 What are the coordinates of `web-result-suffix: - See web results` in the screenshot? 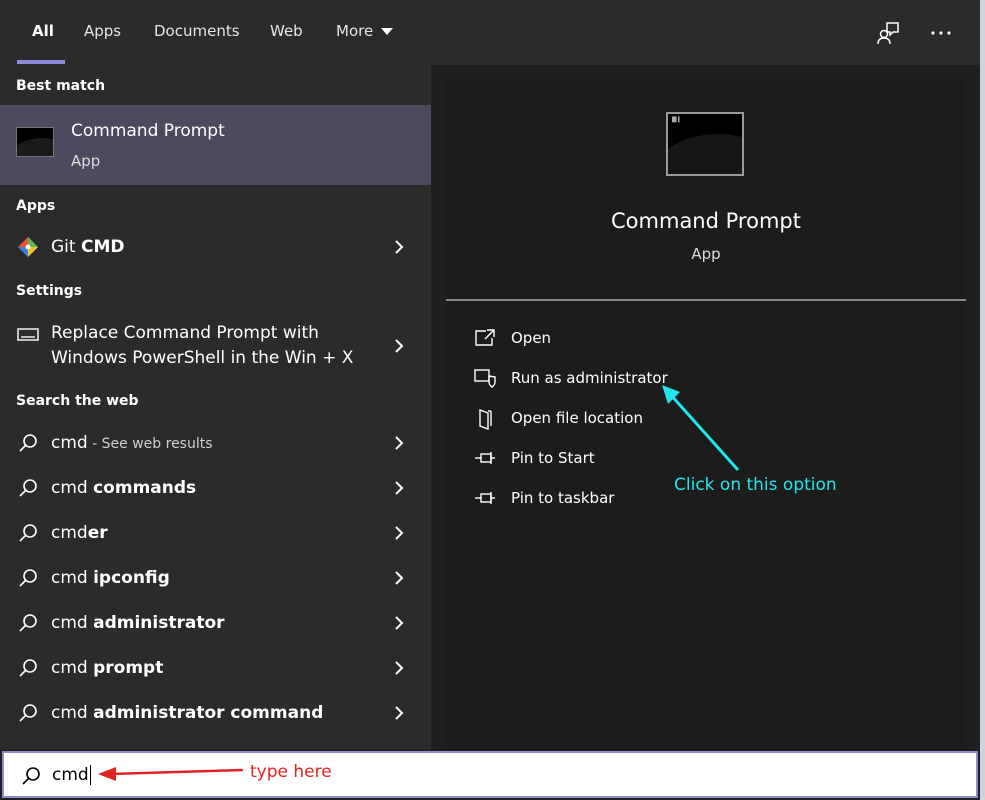 It's located at (150, 444).